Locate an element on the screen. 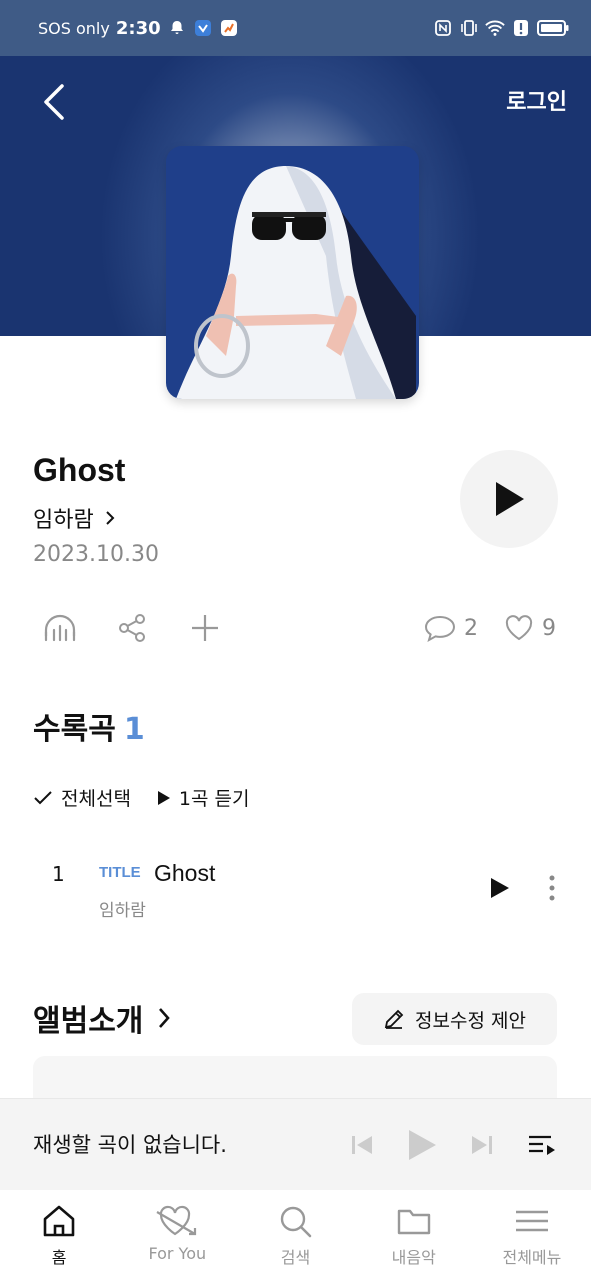  mini-player-message: 재생할 곡이 없습니다. is located at coordinates (130, 1145).